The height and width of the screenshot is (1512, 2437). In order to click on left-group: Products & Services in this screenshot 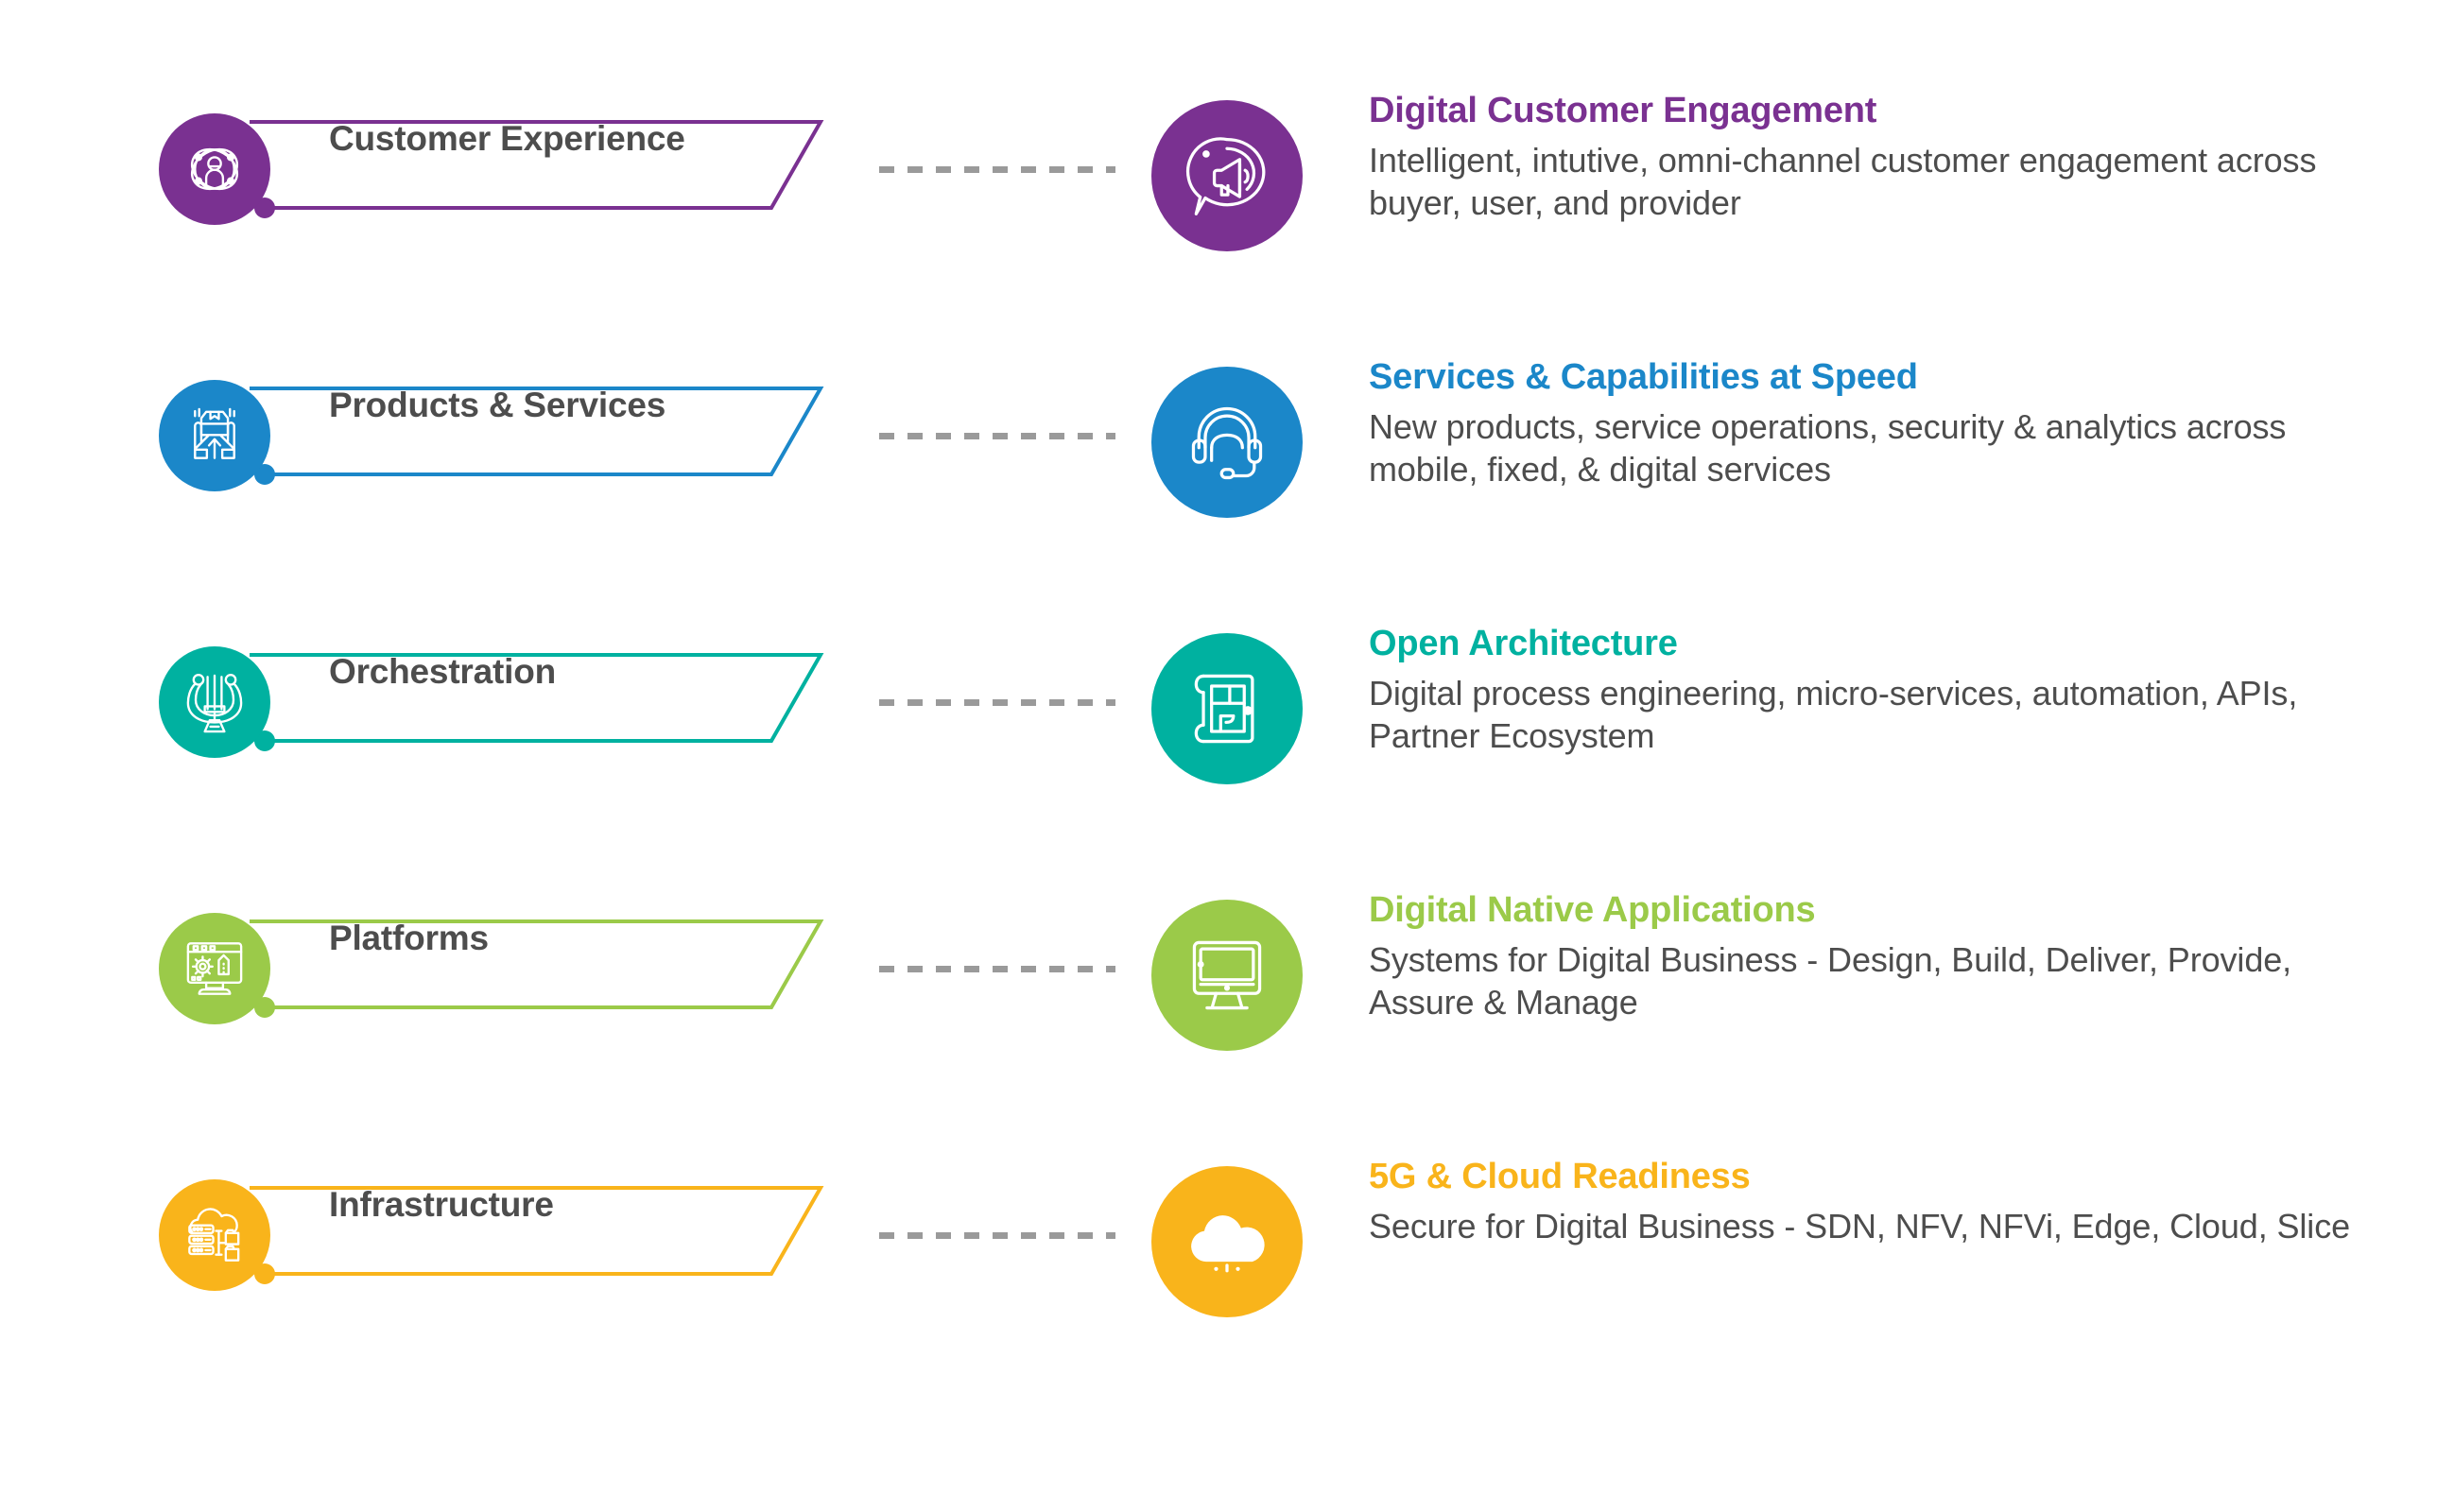, I will do `click(537, 472)`.